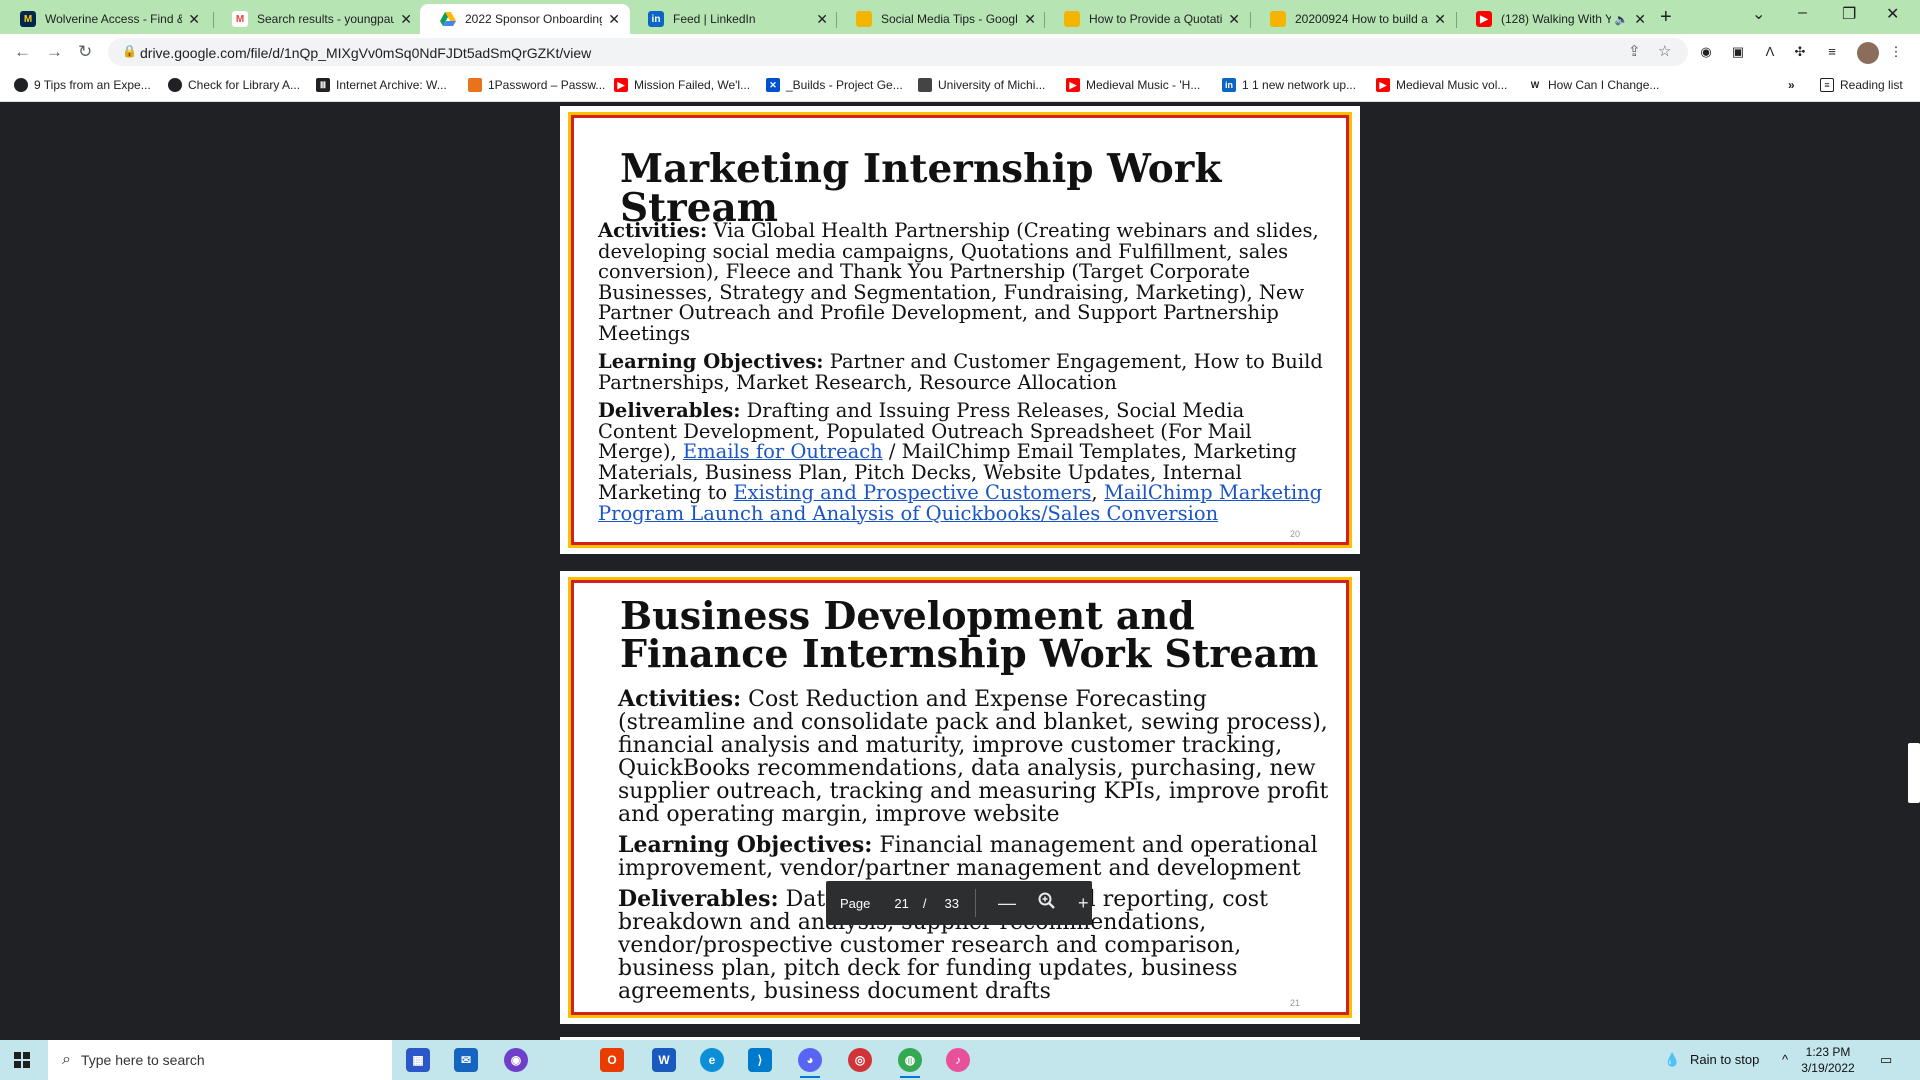 The width and height of the screenshot is (1920, 1080). Describe the element at coordinates (317, 19) in the screenshot. I see `tab-gmail-search: M Search results - youngpaul ✕` at that location.